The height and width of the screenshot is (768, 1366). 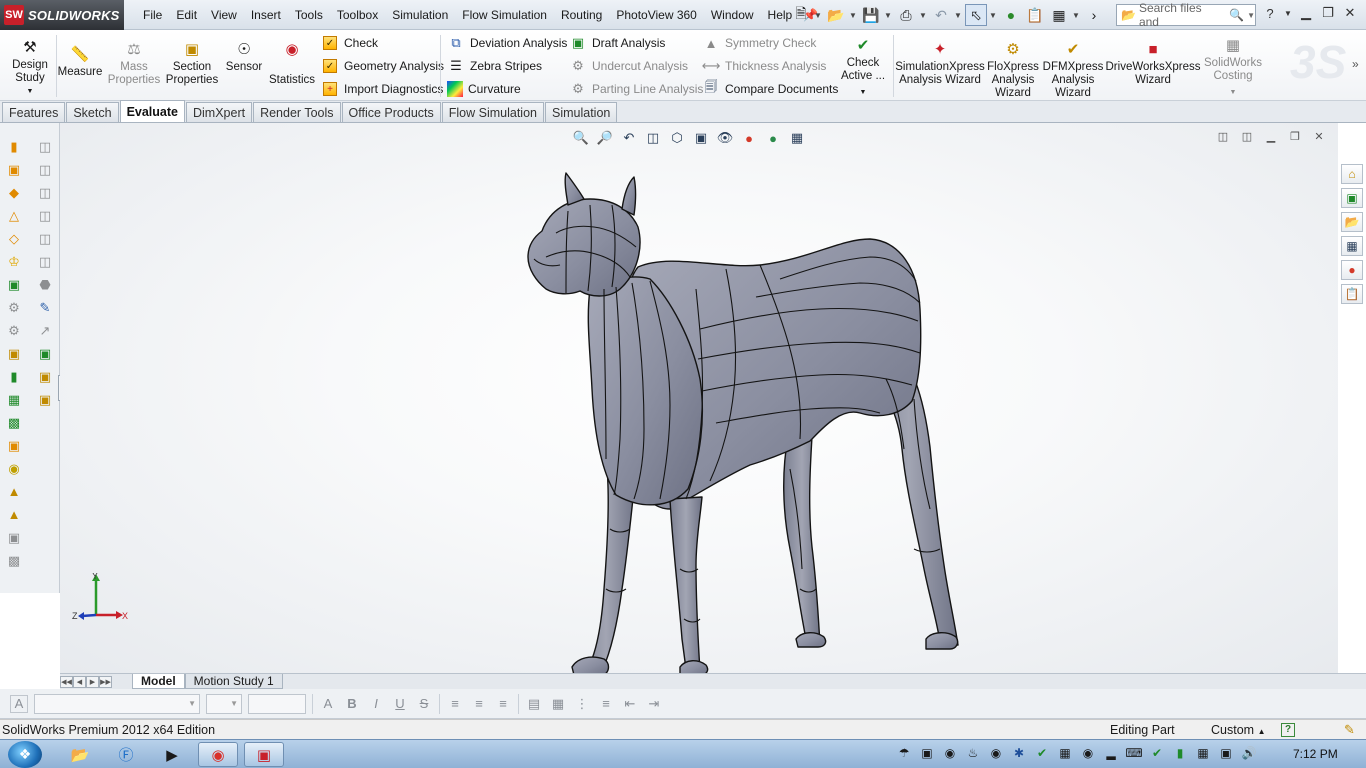 I want to click on antivirus-icon: ☂, so click(x=904, y=753).